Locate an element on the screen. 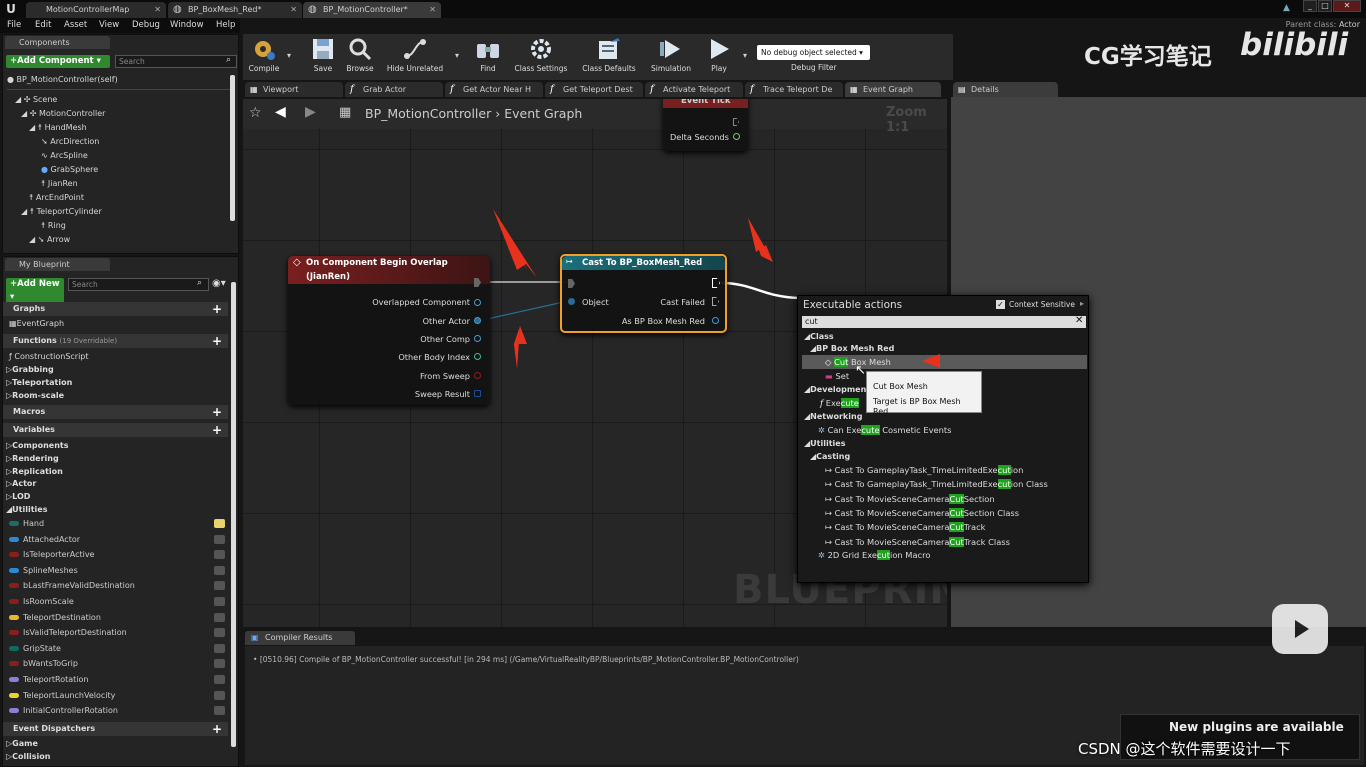 The height and width of the screenshot is (767, 1366). action-2d-grid-execution-macro: ✲ 2D Grid Execution Macro is located at coordinates (874, 555).